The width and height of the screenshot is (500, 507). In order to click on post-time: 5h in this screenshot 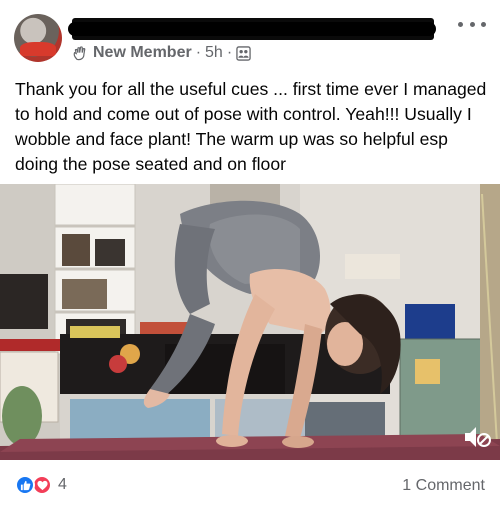, I will do `click(214, 53)`.